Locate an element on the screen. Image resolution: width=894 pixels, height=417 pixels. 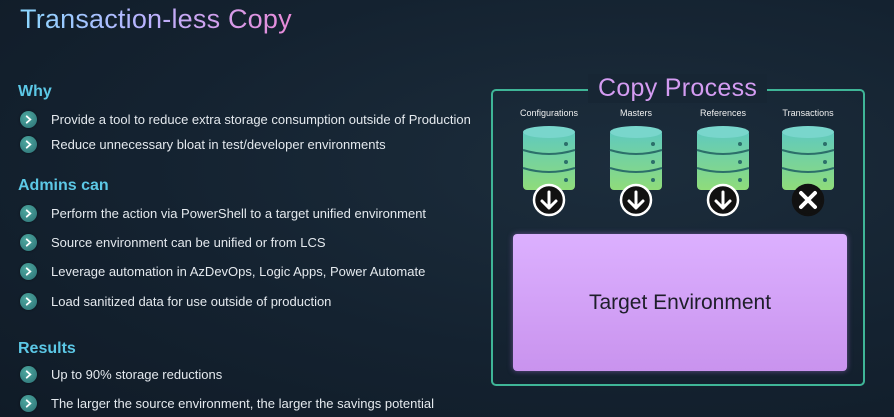
slide-title: Transaction-less Copy is located at coordinates (156, 19).